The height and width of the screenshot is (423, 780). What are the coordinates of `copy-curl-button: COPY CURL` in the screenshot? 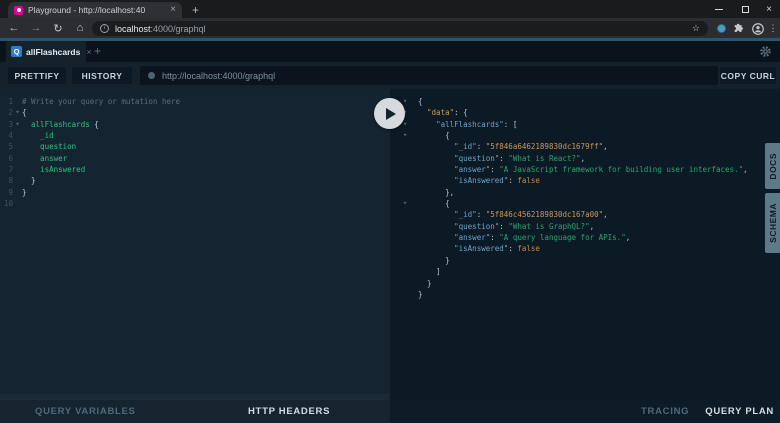 It's located at (748, 75).